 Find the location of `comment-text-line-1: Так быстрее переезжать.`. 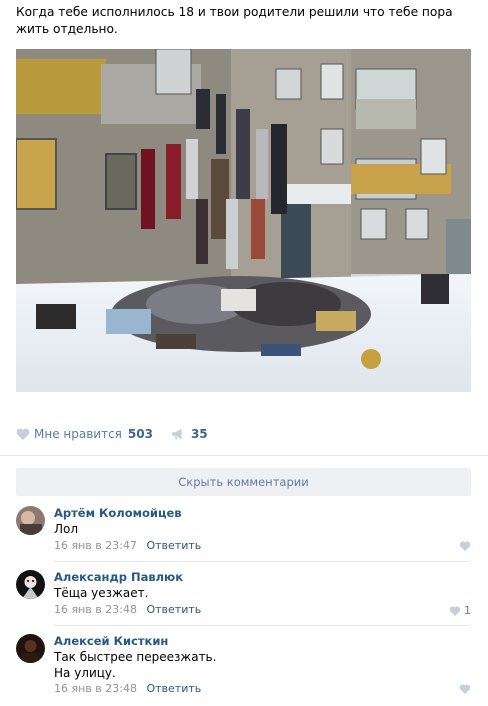

comment-text-line-1: Так быстрее переезжать. is located at coordinates (135, 657).